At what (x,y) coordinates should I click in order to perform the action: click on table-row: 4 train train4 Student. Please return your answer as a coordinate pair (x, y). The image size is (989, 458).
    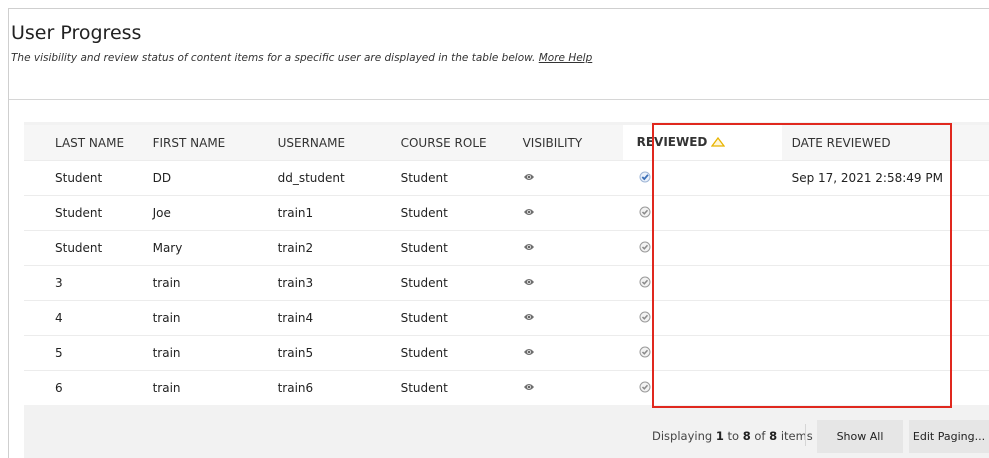
    Looking at the image, I should click on (506, 318).